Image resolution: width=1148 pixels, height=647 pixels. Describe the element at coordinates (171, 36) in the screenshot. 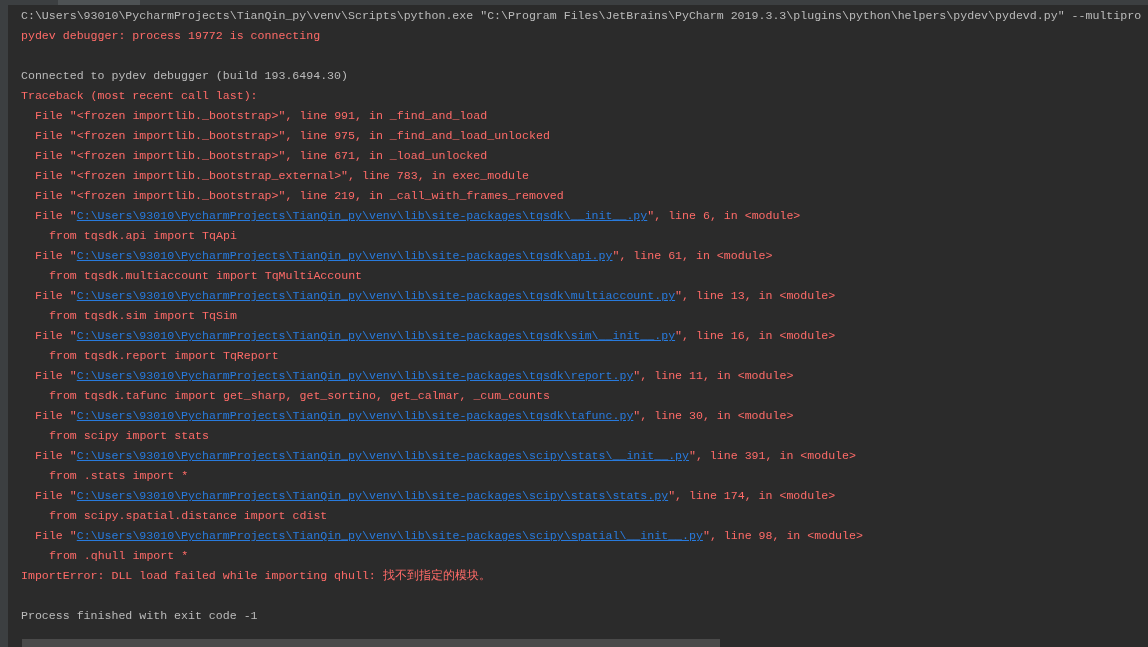

I see `error-output-line: pydev debugger: process 19772 is connecting` at that location.